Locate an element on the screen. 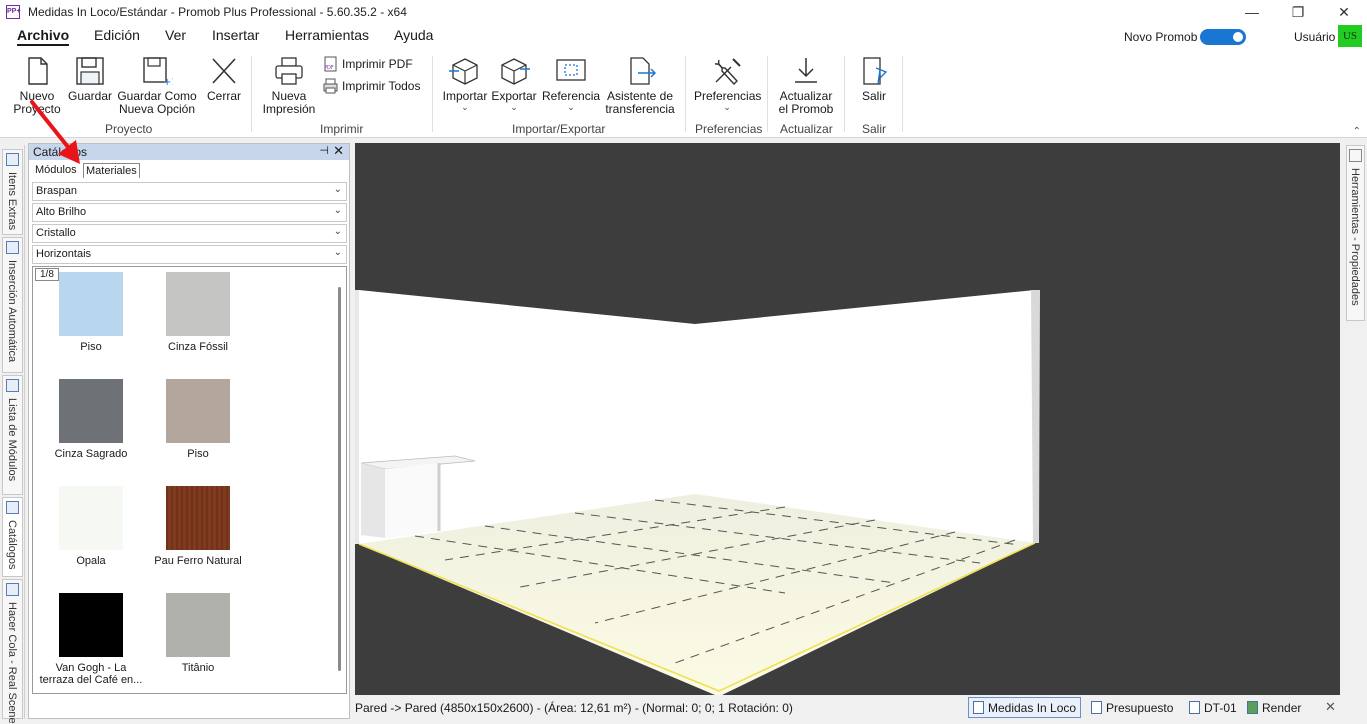 This screenshot has width=1367, height=724. avatar: US is located at coordinates (1350, 36).